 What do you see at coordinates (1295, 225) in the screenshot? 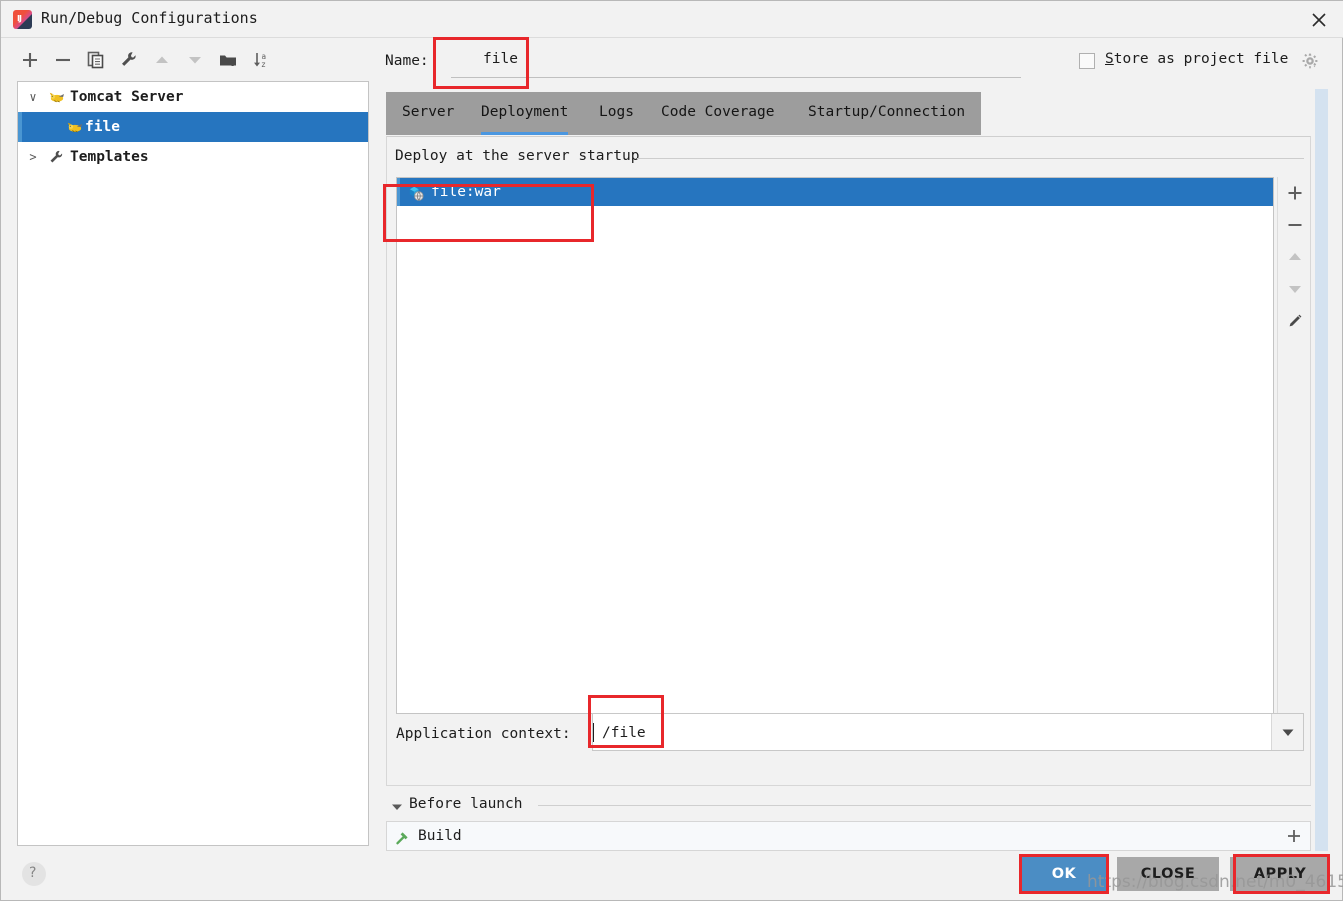
I see `remove-artifact-button` at bounding box center [1295, 225].